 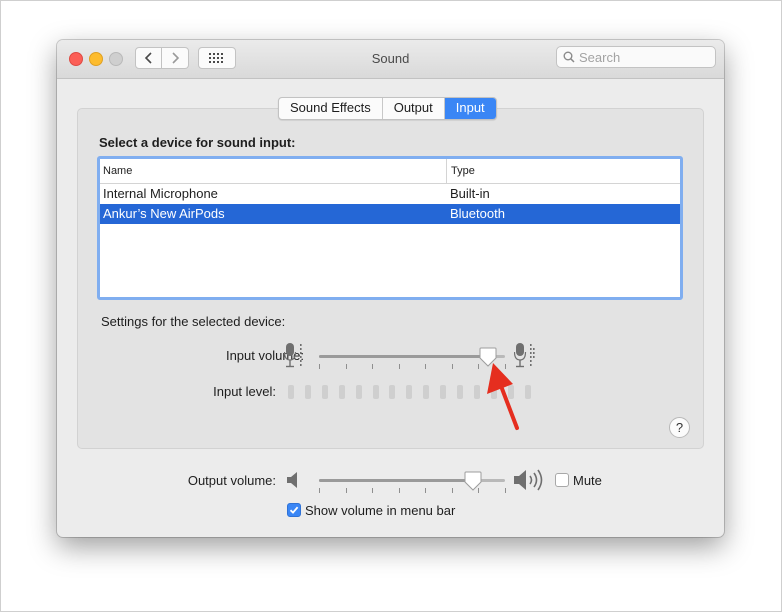 I want to click on search-field, so click(x=636, y=57).